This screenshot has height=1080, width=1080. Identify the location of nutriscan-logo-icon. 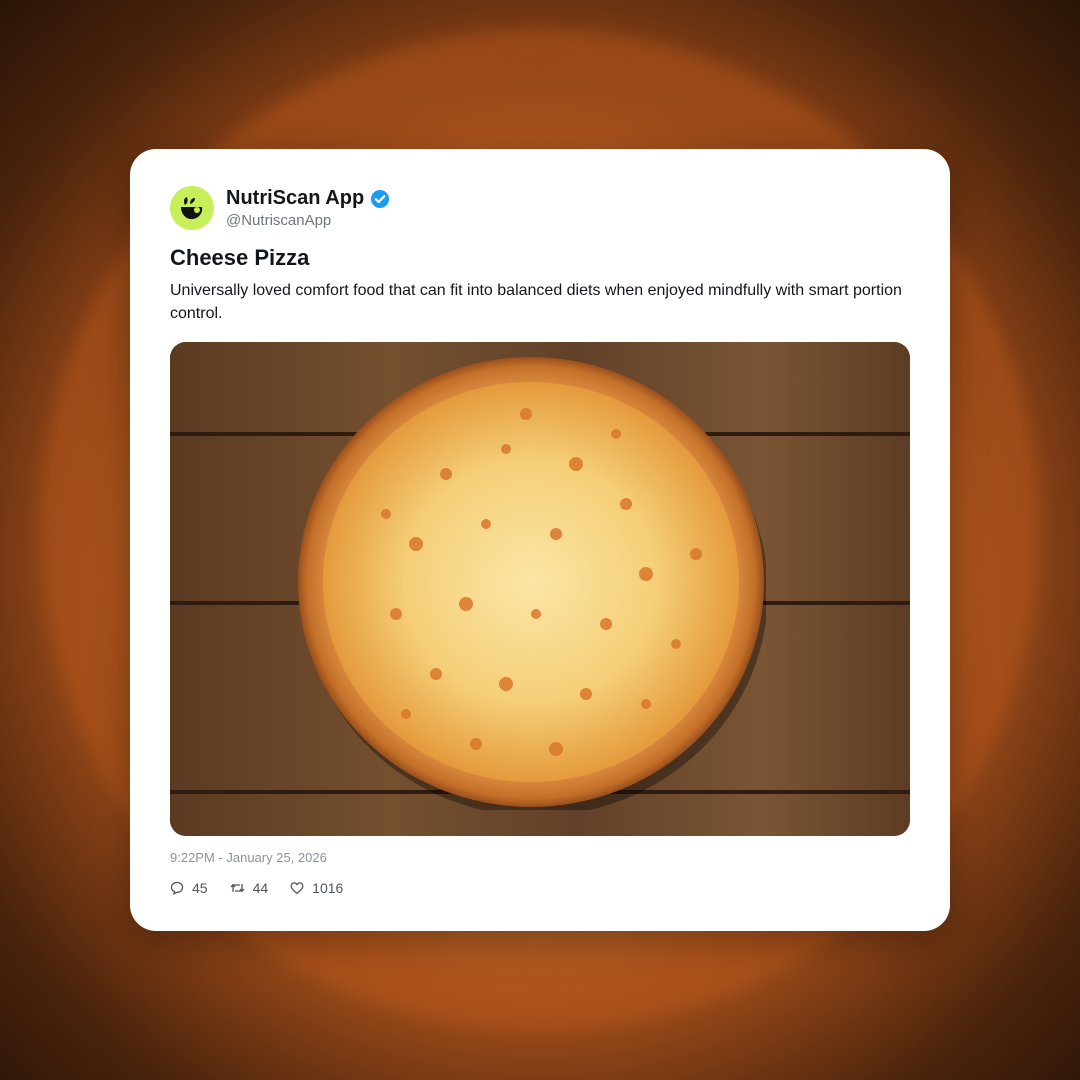
(192, 208).